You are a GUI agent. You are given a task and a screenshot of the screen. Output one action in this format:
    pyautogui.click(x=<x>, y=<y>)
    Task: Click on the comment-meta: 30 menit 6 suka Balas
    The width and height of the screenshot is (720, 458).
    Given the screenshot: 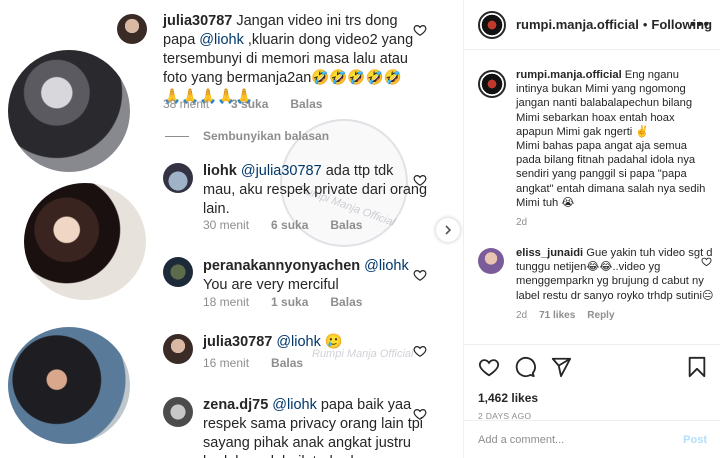 What is the action you would take?
    pyautogui.click(x=283, y=225)
    